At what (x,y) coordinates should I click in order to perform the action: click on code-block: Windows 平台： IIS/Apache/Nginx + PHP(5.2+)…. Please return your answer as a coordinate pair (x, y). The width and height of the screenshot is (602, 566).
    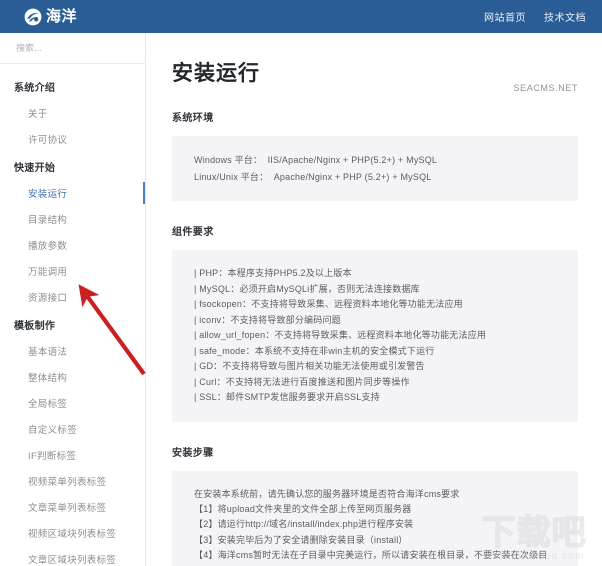
    Looking at the image, I should click on (375, 169).